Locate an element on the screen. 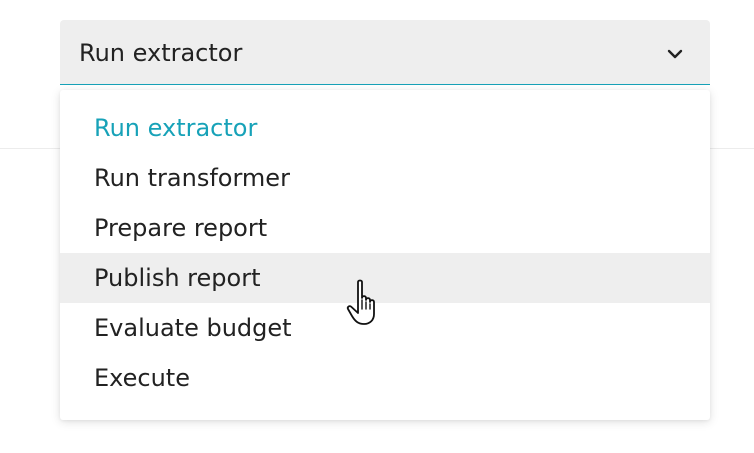 The width and height of the screenshot is (754, 453). menu-option-publish-report: Publish report is located at coordinates (385, 278).